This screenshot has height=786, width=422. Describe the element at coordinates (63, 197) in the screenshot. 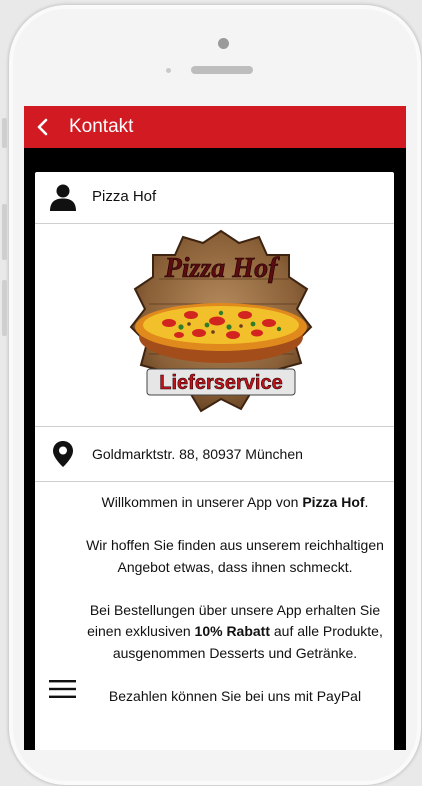

I see `person-icon` at that location.